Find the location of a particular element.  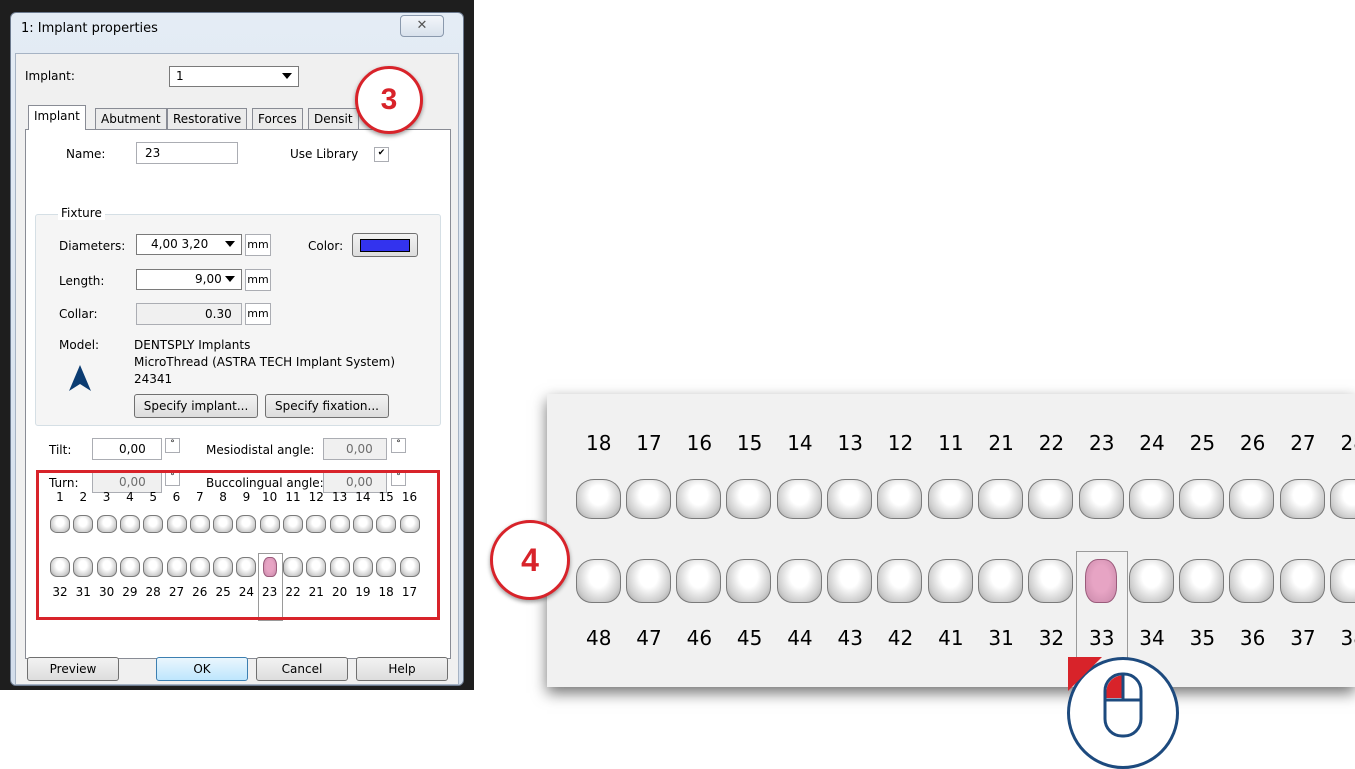

tilt-input: 0,00 is located at coordinates (127, 449).